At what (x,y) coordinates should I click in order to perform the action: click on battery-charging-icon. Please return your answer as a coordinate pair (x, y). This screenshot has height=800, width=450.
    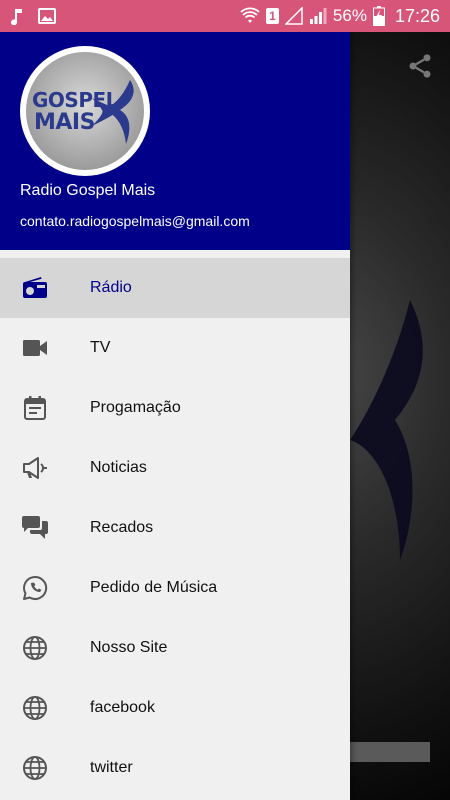
    Looking at the image, I should click on (378, 16).